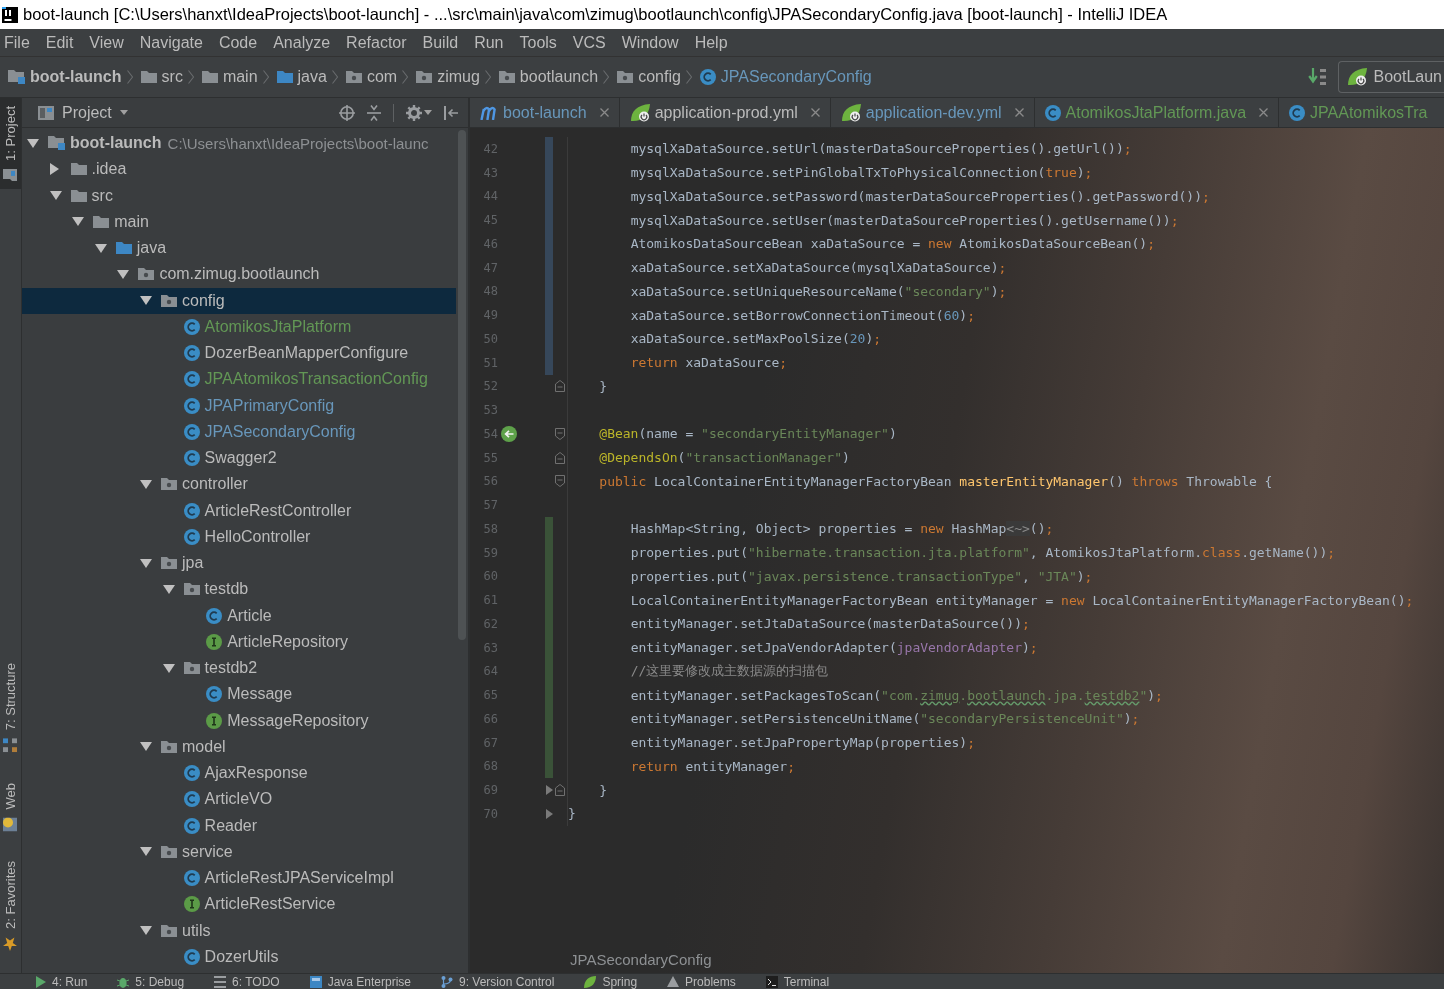  Describe the element at coordinates (110, 42) in the screenshot. I see `menu-item: View` at that location.